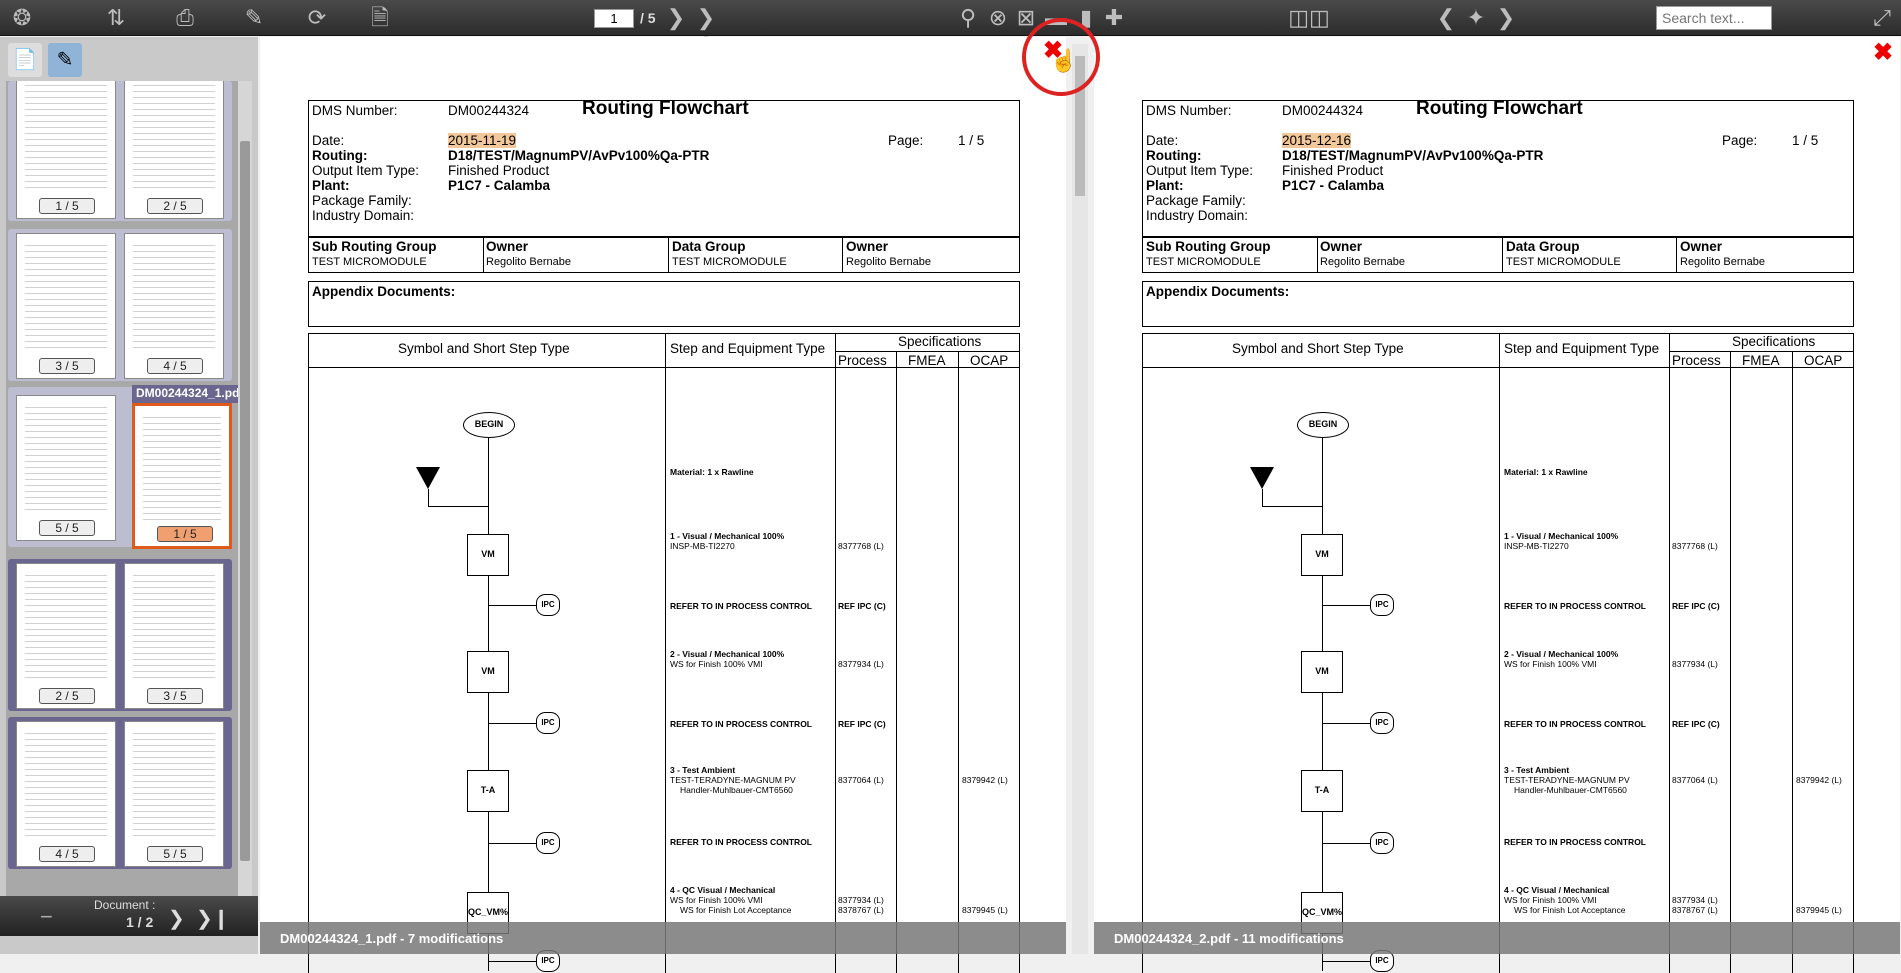 The width and height of the screenshot is (1901, 973). Describe the element at coordinates (1262, 478) in the screenshot. I see `triangle-shape` at that location.